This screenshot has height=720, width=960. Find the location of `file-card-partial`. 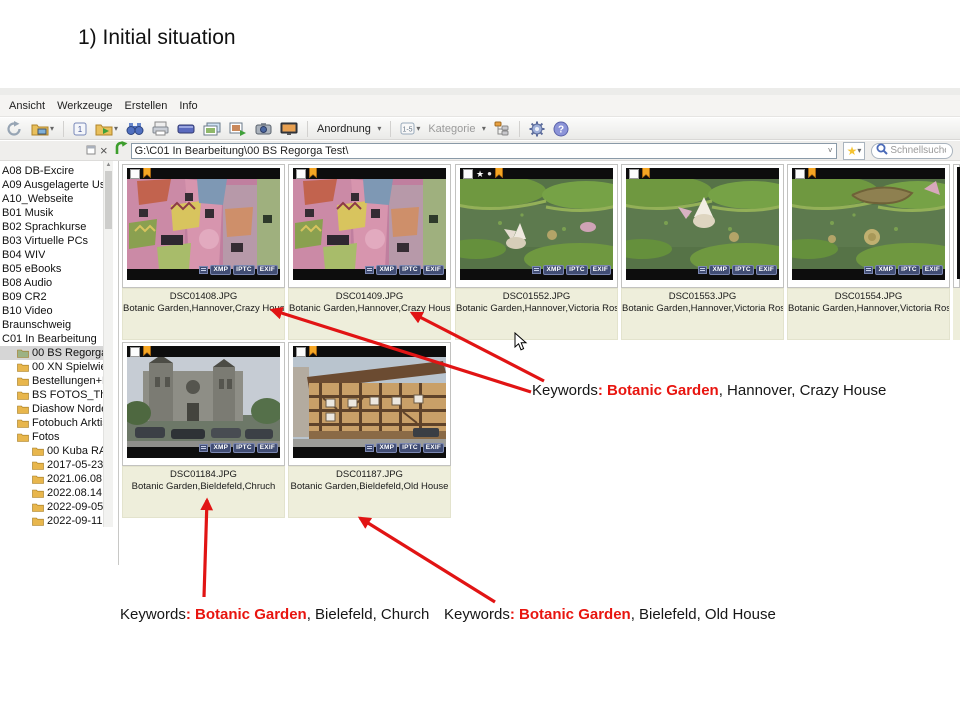

file-card-partial is located at coordinates (956, 252).